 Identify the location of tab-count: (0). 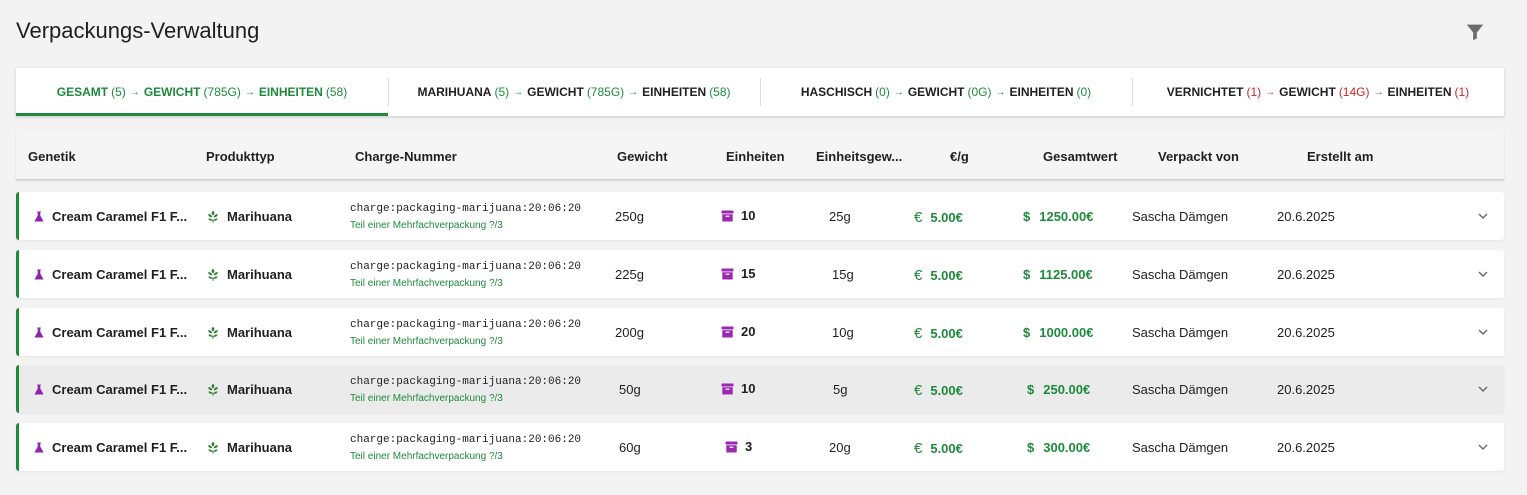
(882, 92).